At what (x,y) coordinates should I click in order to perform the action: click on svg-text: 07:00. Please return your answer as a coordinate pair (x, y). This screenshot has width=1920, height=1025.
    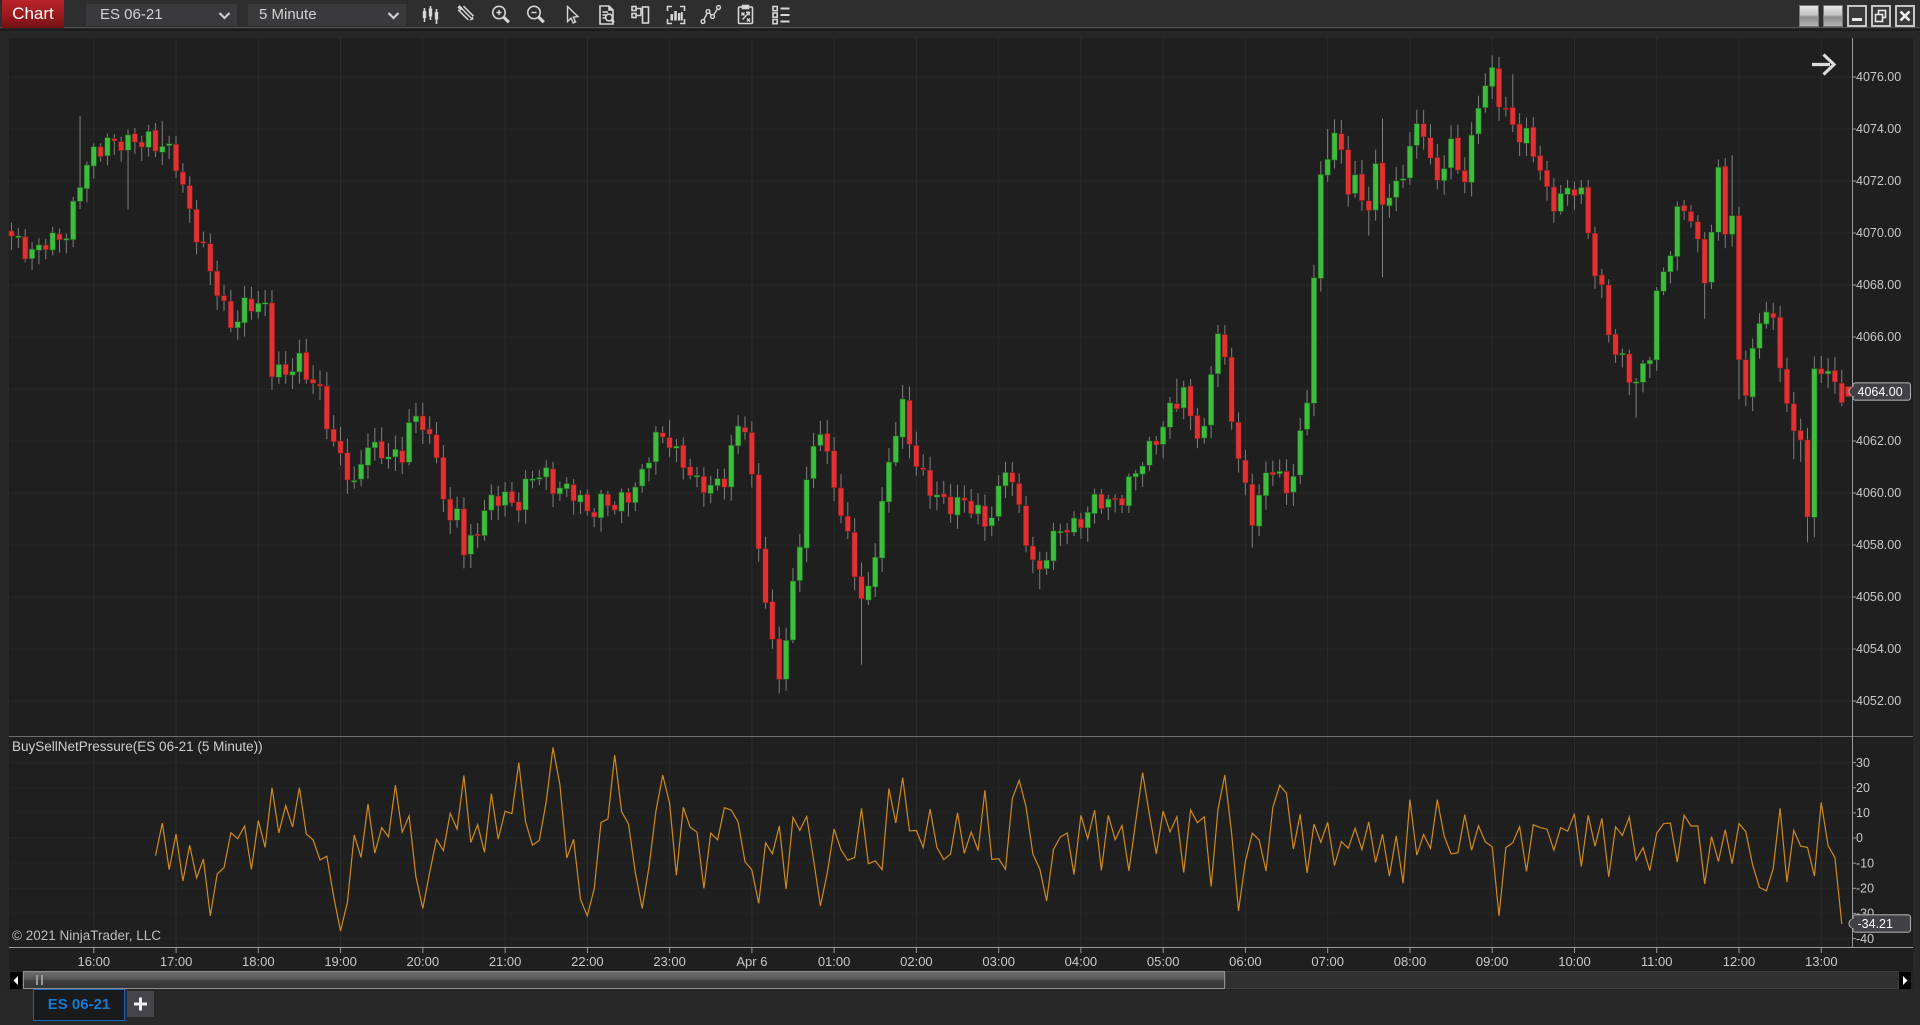
    Looking at the image, I should click on (1327, 961).